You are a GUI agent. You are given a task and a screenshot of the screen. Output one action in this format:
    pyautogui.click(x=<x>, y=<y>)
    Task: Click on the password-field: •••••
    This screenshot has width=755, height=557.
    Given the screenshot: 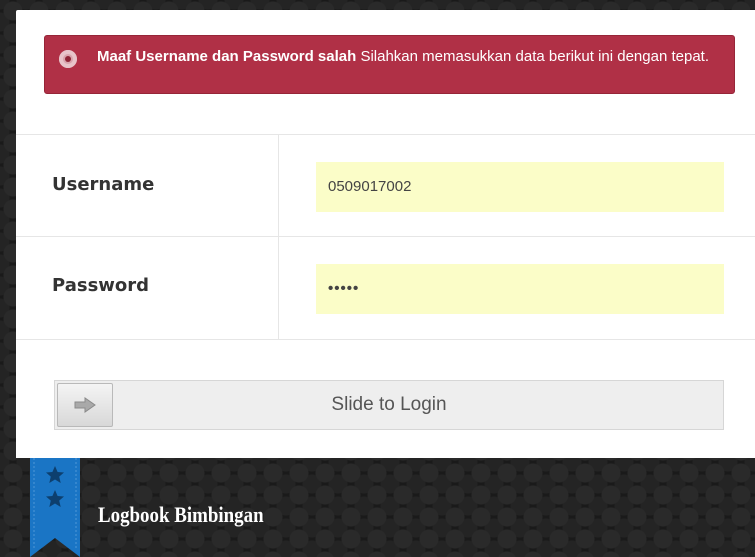 What is the action you would take?
    pyautogui.click(x=520, y=289)
    